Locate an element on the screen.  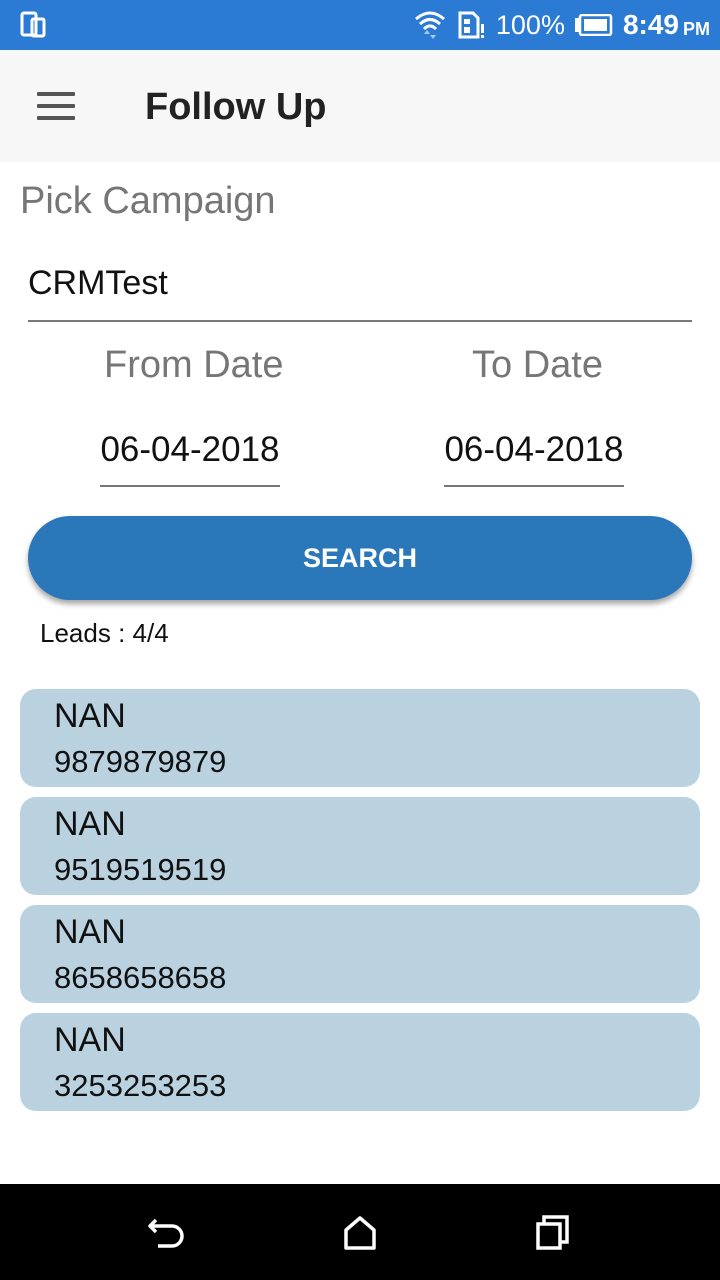
lead-phone: 8658658658 is located at coordinates (140, 977).